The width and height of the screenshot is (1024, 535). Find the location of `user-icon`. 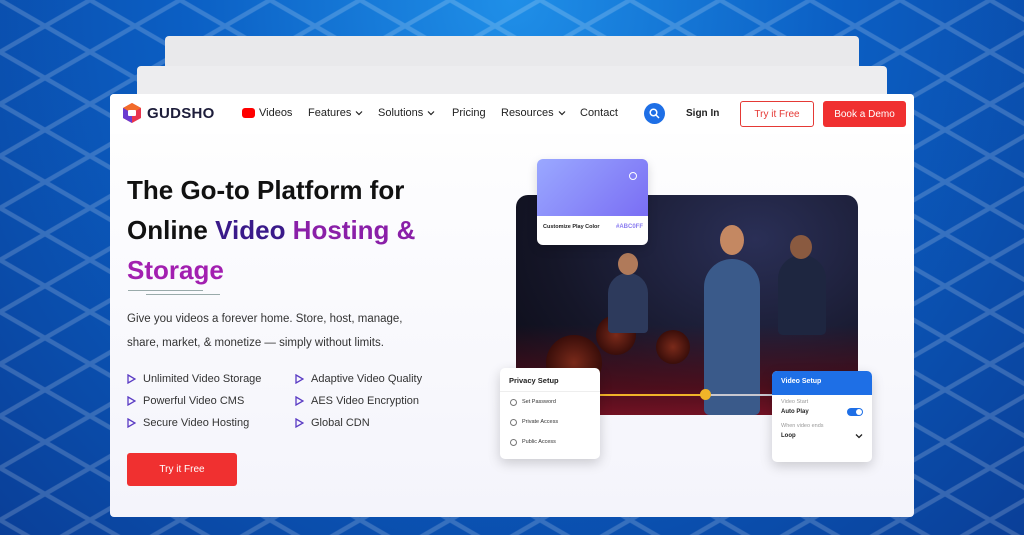

user-icon is located at coordinates (513, 422).